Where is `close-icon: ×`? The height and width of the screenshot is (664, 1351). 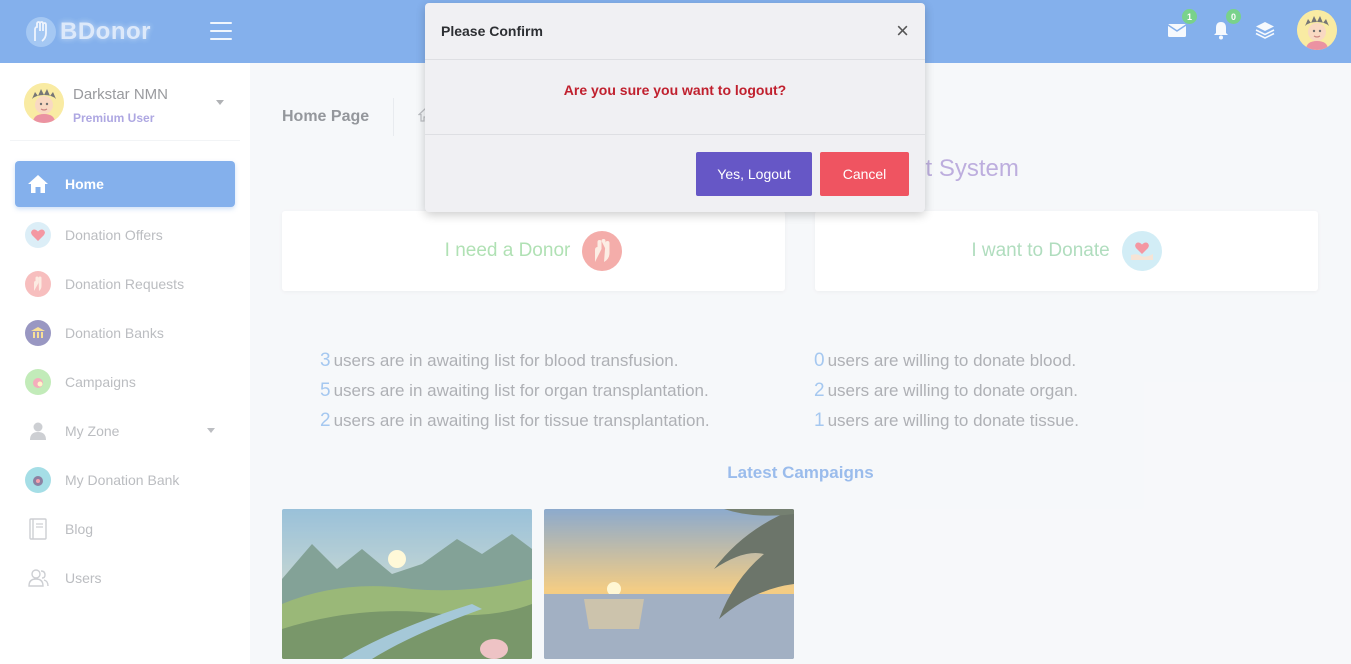 close-icon: × is located at coordinates (902, 31).